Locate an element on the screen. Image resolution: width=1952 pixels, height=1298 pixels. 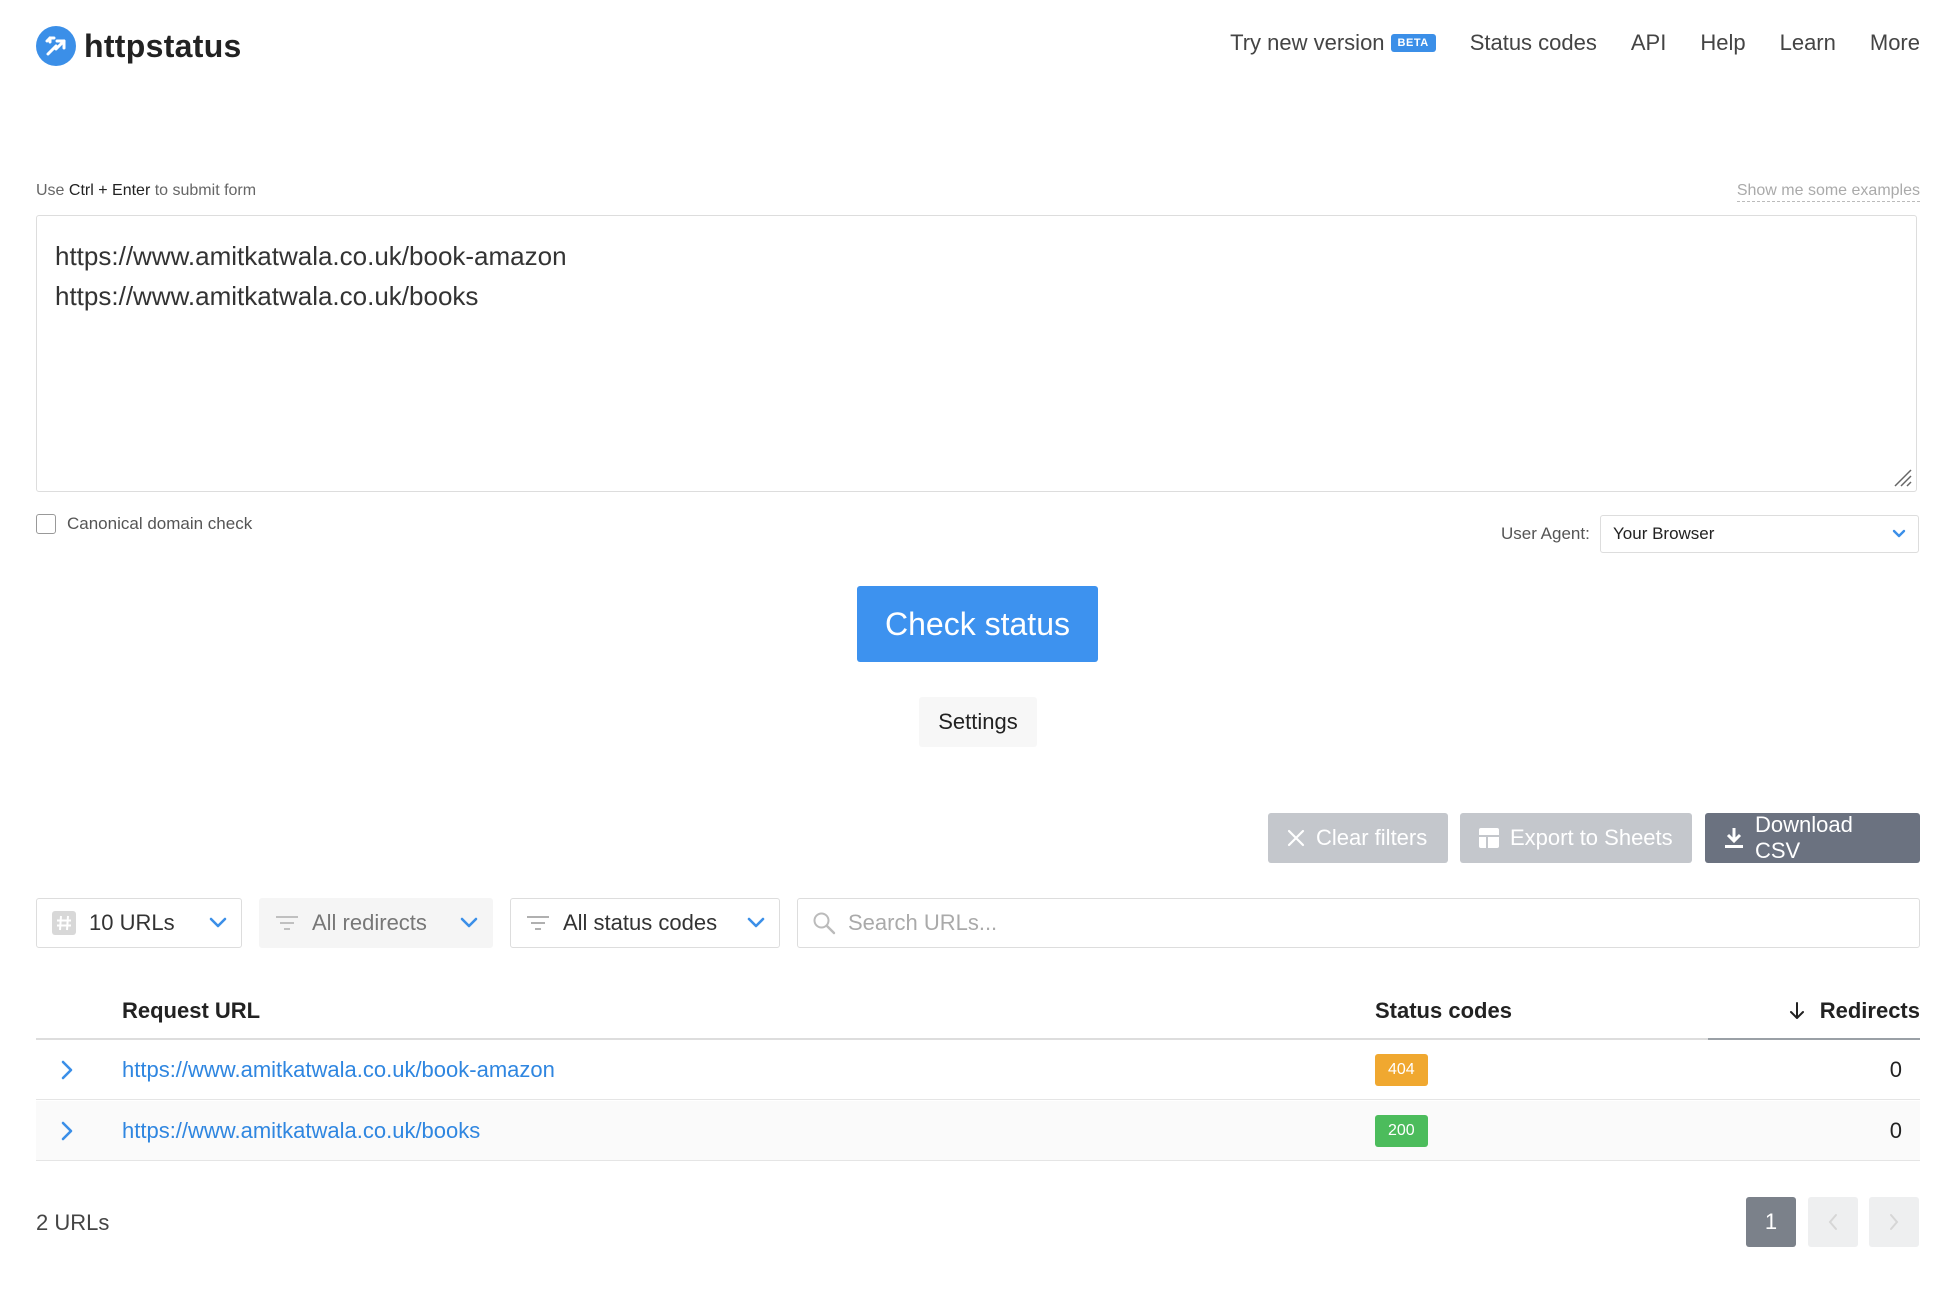
submit-hint: Use Ctrl + Enter to submit form is located at coordinates (146, 191).